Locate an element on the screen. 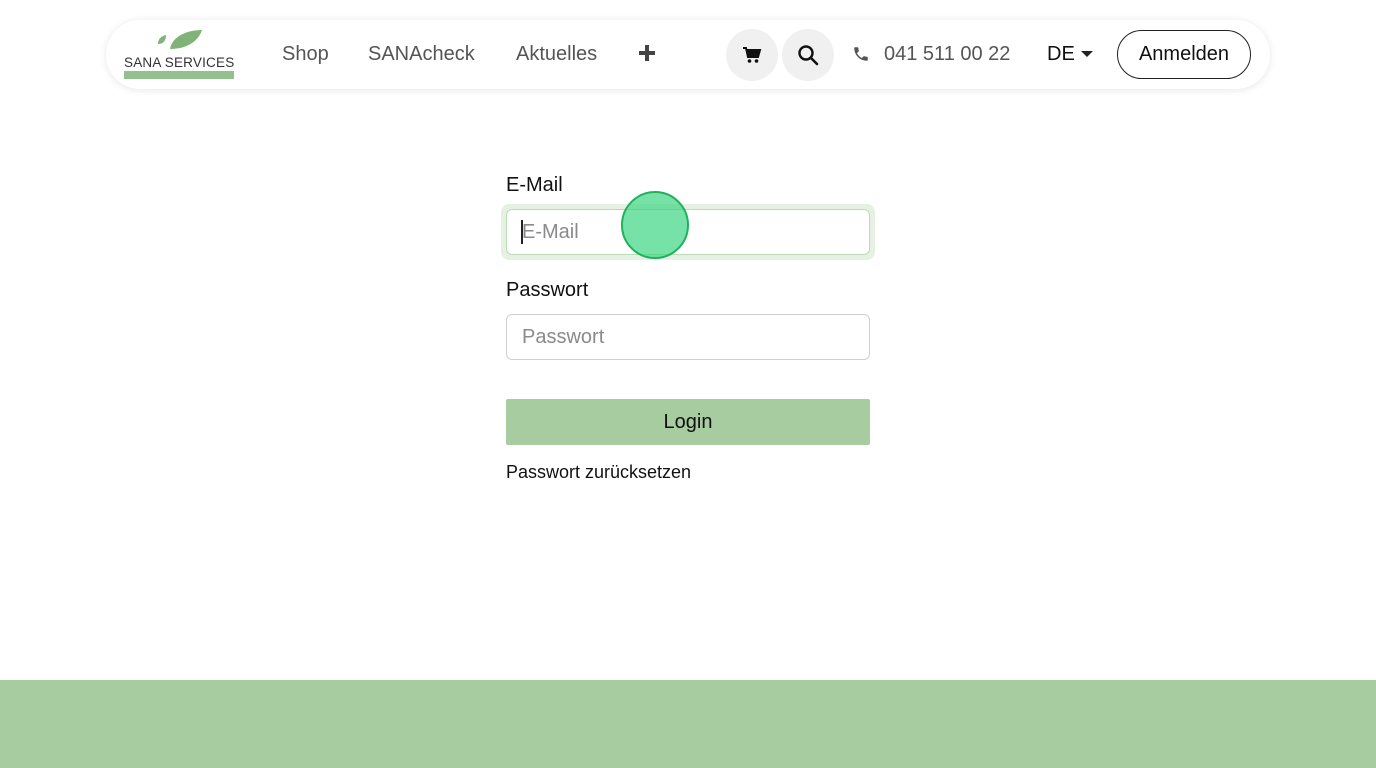 This screenshot has height=768, width=1376. nav-link-sanacheck: SANAcheck is located at coordinates (421, 54).